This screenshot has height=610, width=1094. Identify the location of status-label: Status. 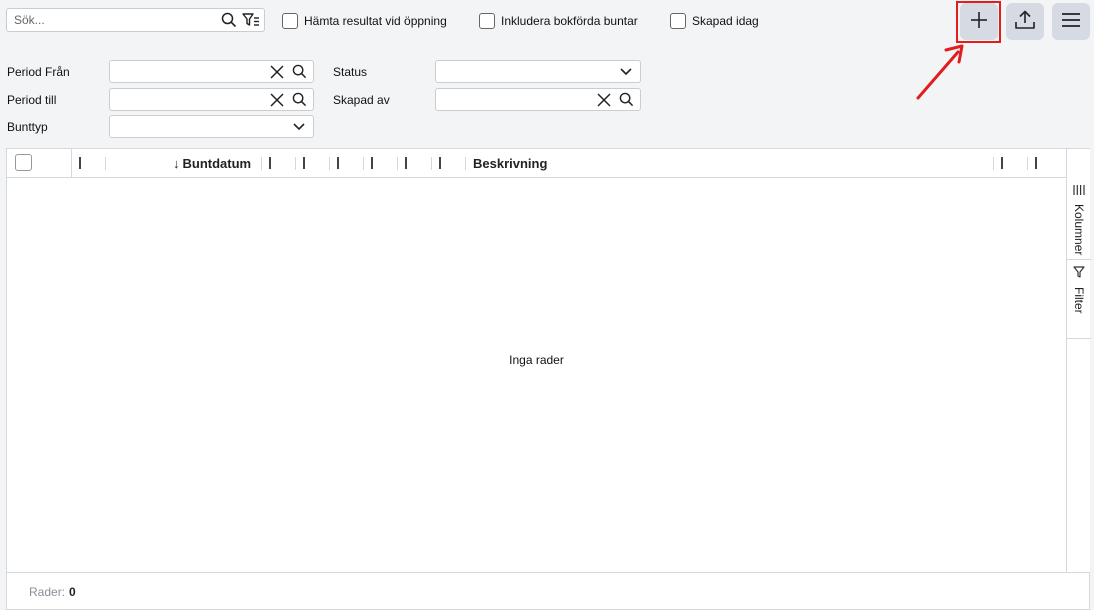
(350, 72).